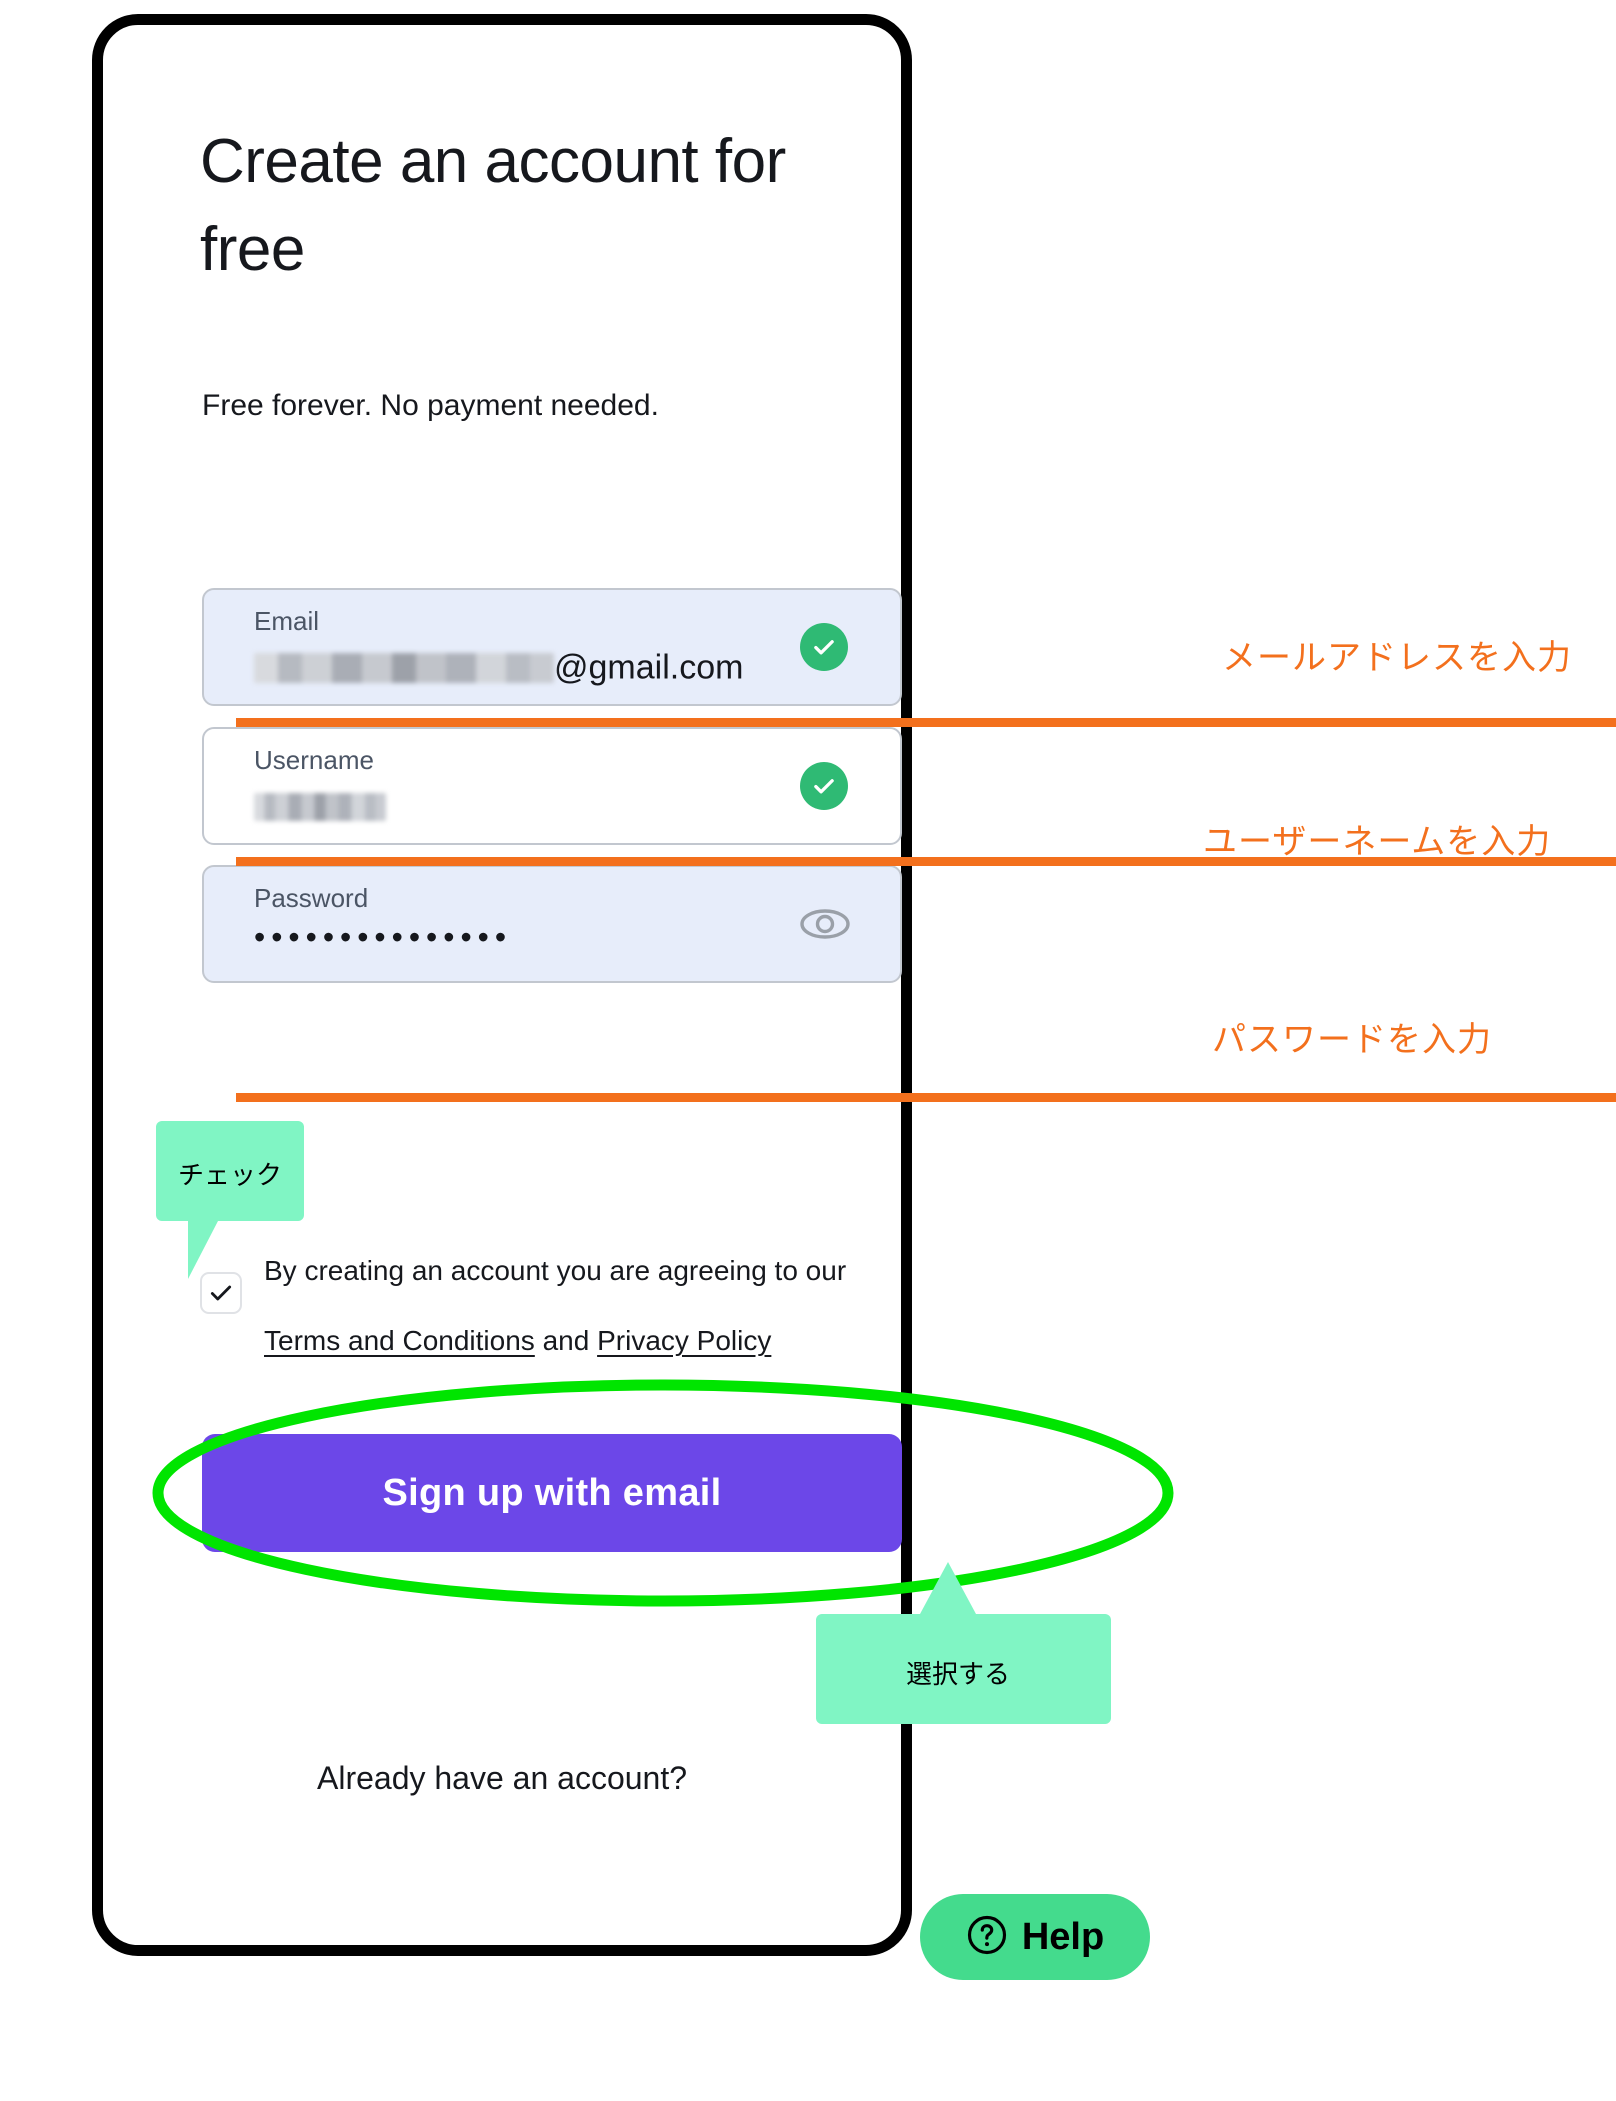  What do you see at coordinates (314, 760) in the screenshot?
I see `username-field-label: Username` at bounding box center [314, 760].